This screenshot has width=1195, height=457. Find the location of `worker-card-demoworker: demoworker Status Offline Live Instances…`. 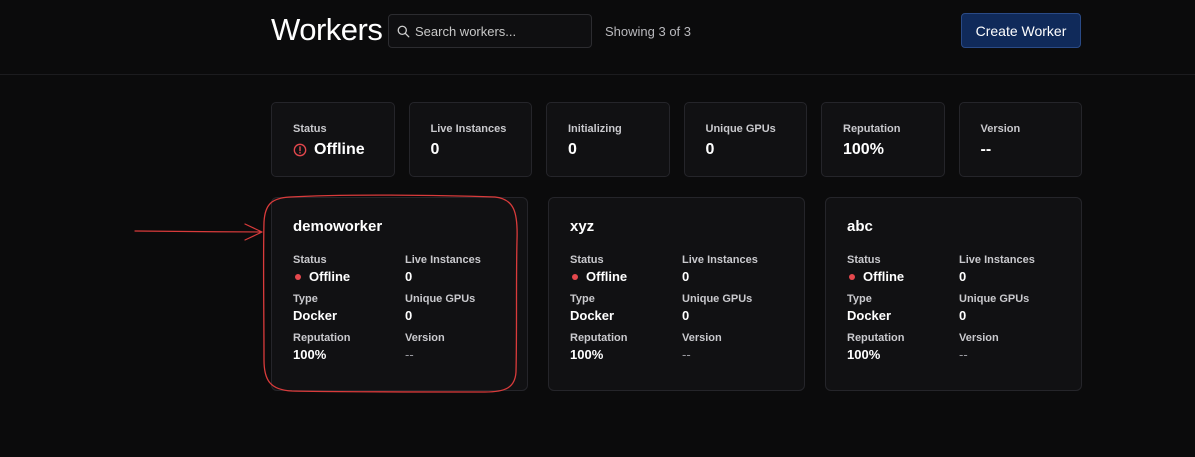

worker-card-demoworker: demoworker Status Offline Live Instances… is located at coordinates (399, 294).